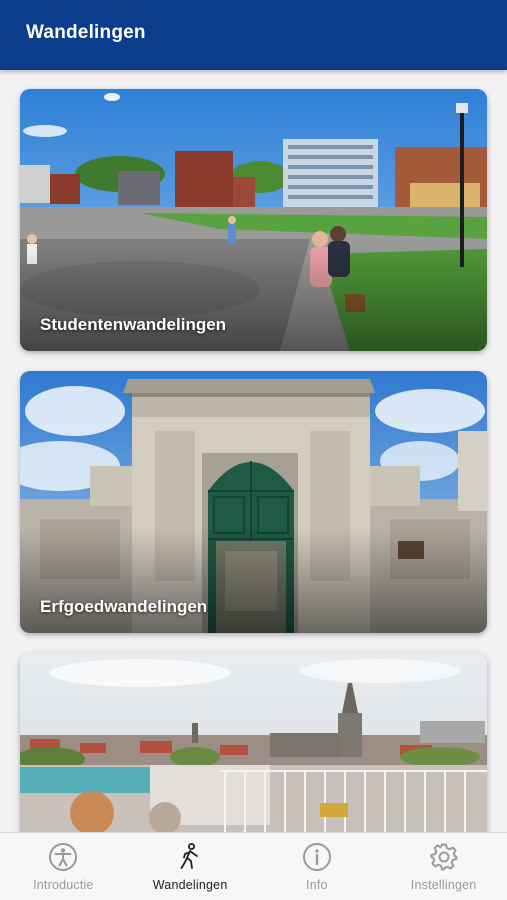  What do you see at coordinates (124, 606) in the screenshot?
I see `card-label: Erfgoedwandelingen` at bounding box center [124, 606].